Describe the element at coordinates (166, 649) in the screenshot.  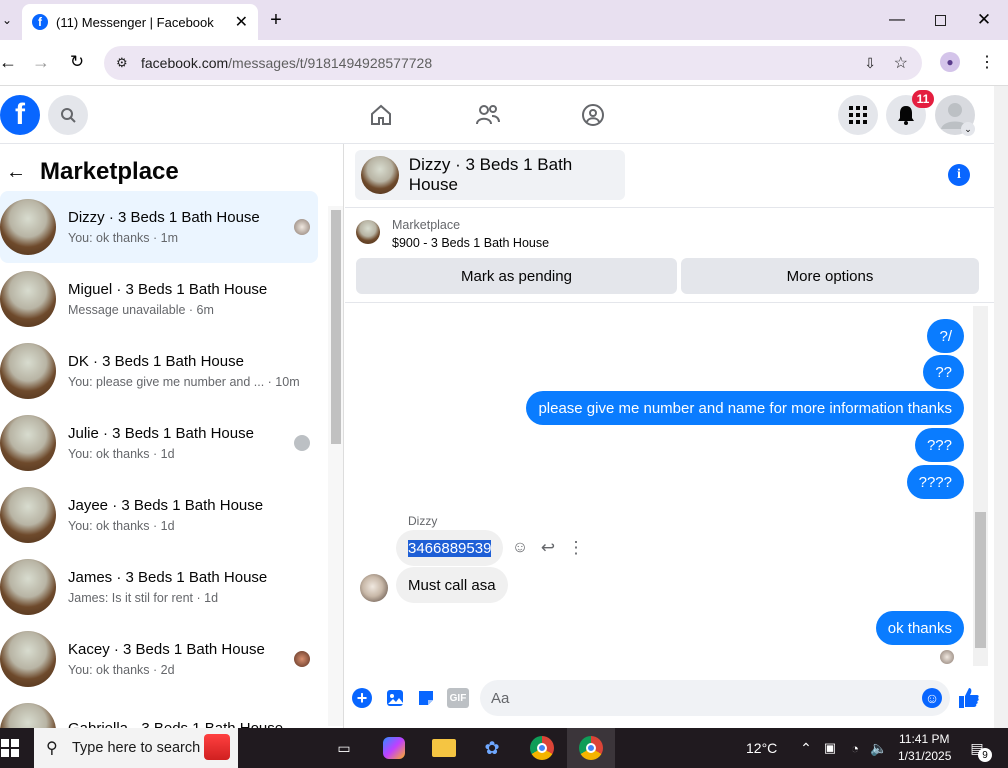
I see `conversation-name: Kacey · 3 Beds 1 Bath House` at that location.